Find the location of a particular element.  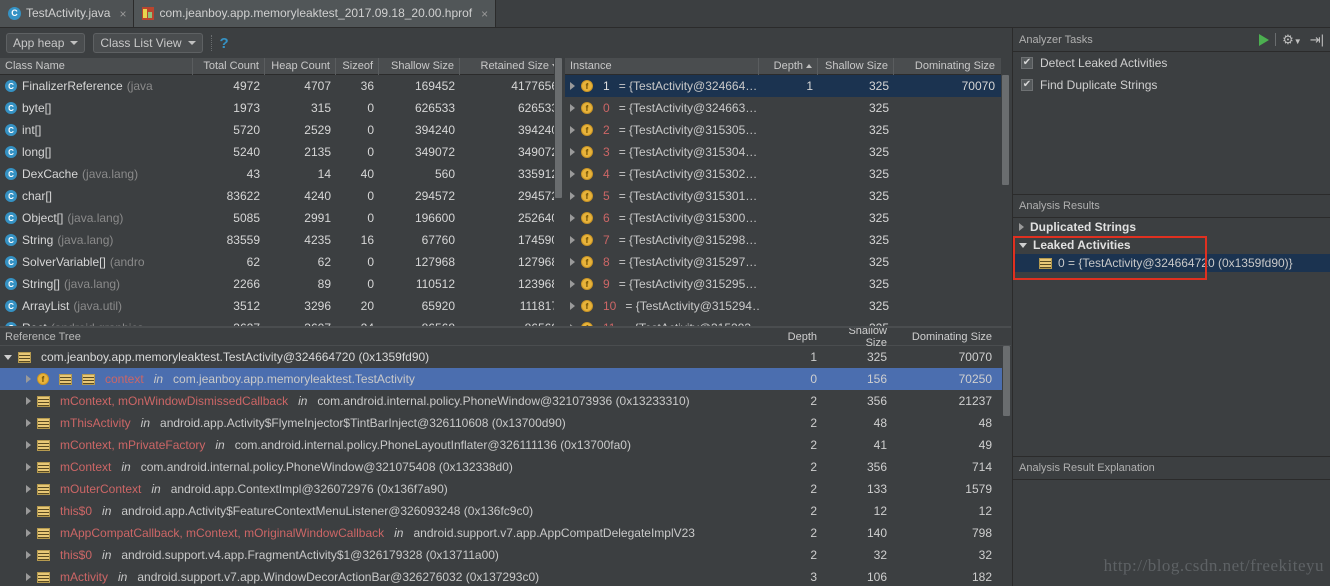

table-row: Clong[] 5240 2135 0 349072 349072 is located at coordinates (281, 152).